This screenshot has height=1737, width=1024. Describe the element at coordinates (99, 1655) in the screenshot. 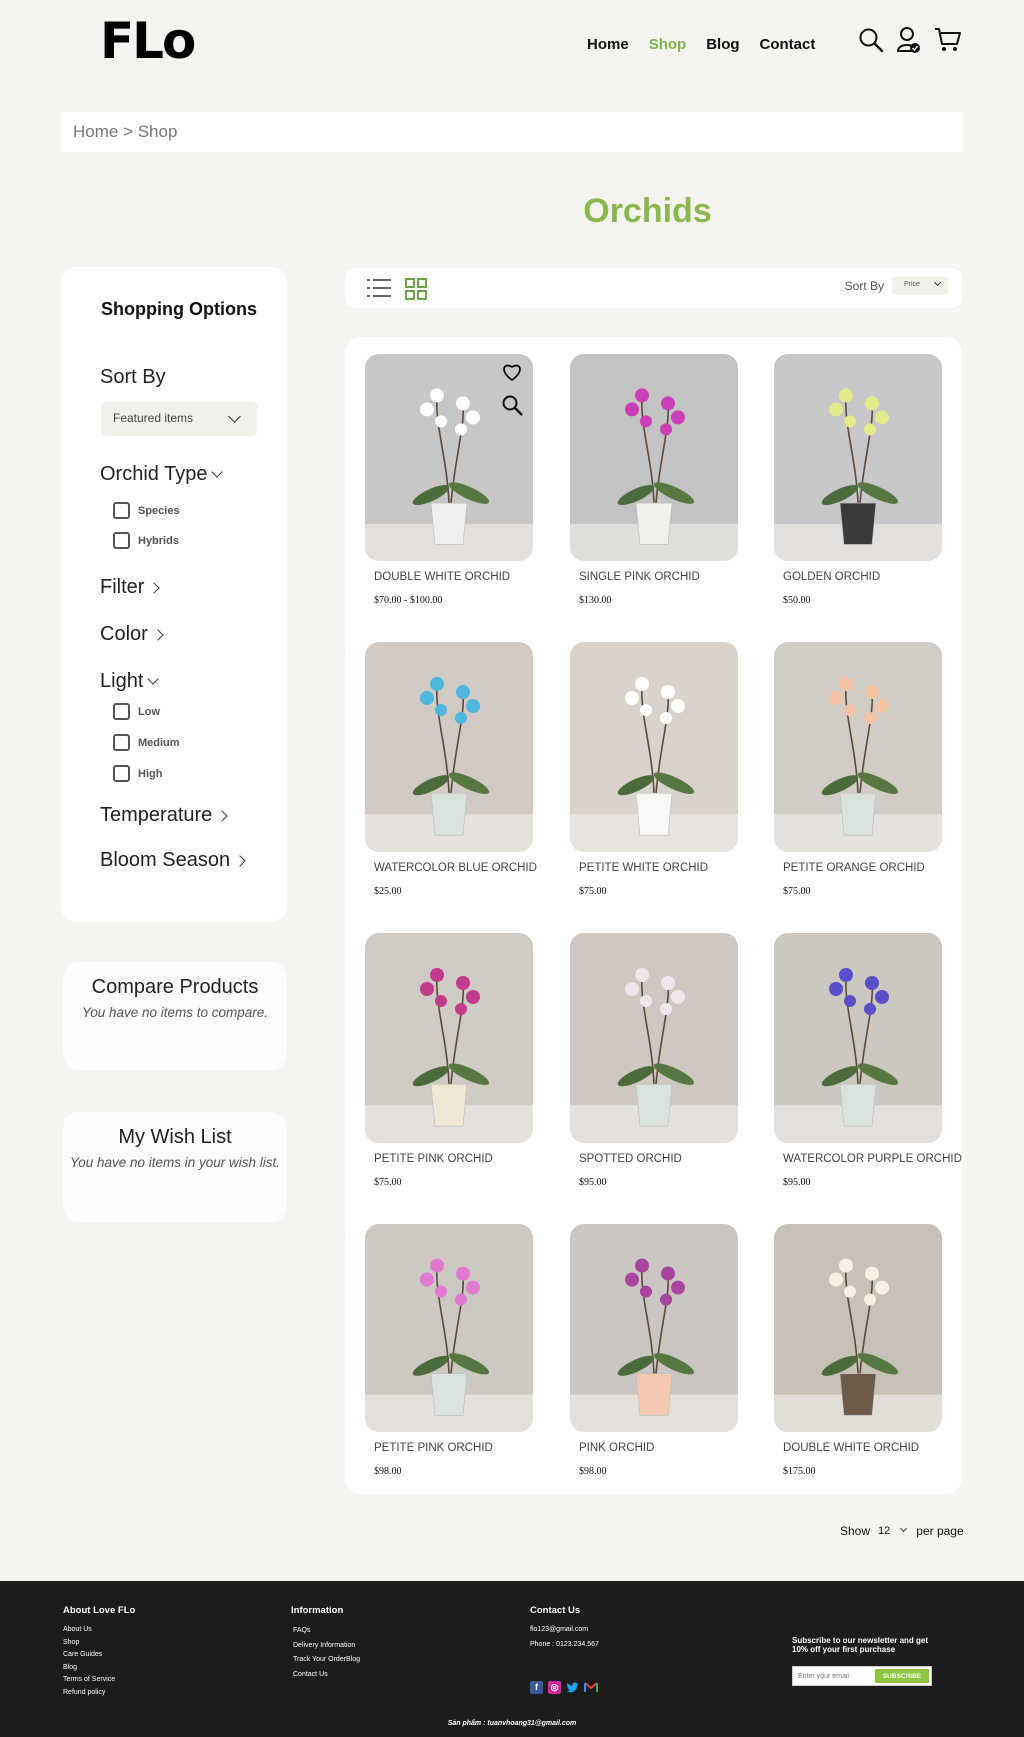

I see `footer-link: Care Guides` at that location.